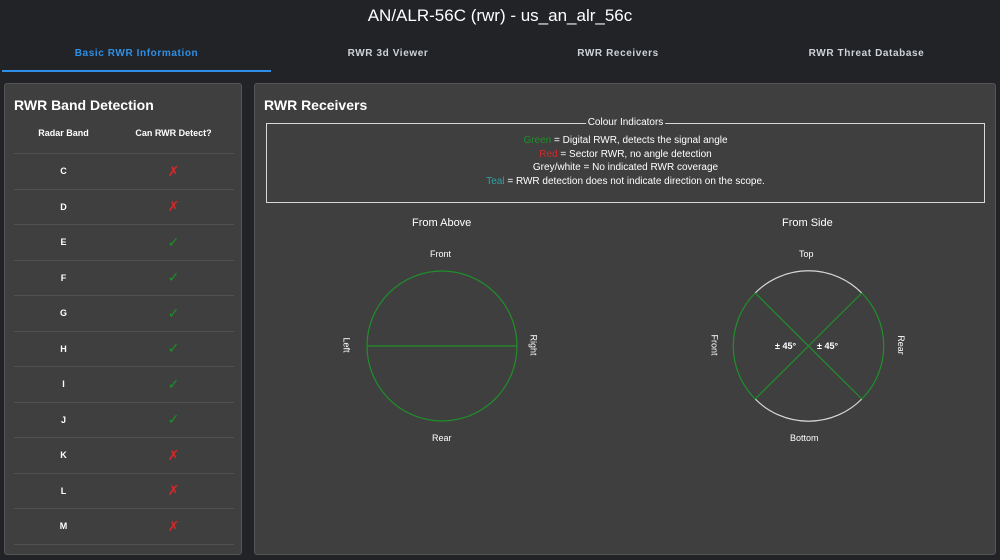 The width and height of the screenshot is (1000, 560). Describe the element at coordinates (625, 122) in the screenshot. I see `legend-title: Colour Indicators` at that location.